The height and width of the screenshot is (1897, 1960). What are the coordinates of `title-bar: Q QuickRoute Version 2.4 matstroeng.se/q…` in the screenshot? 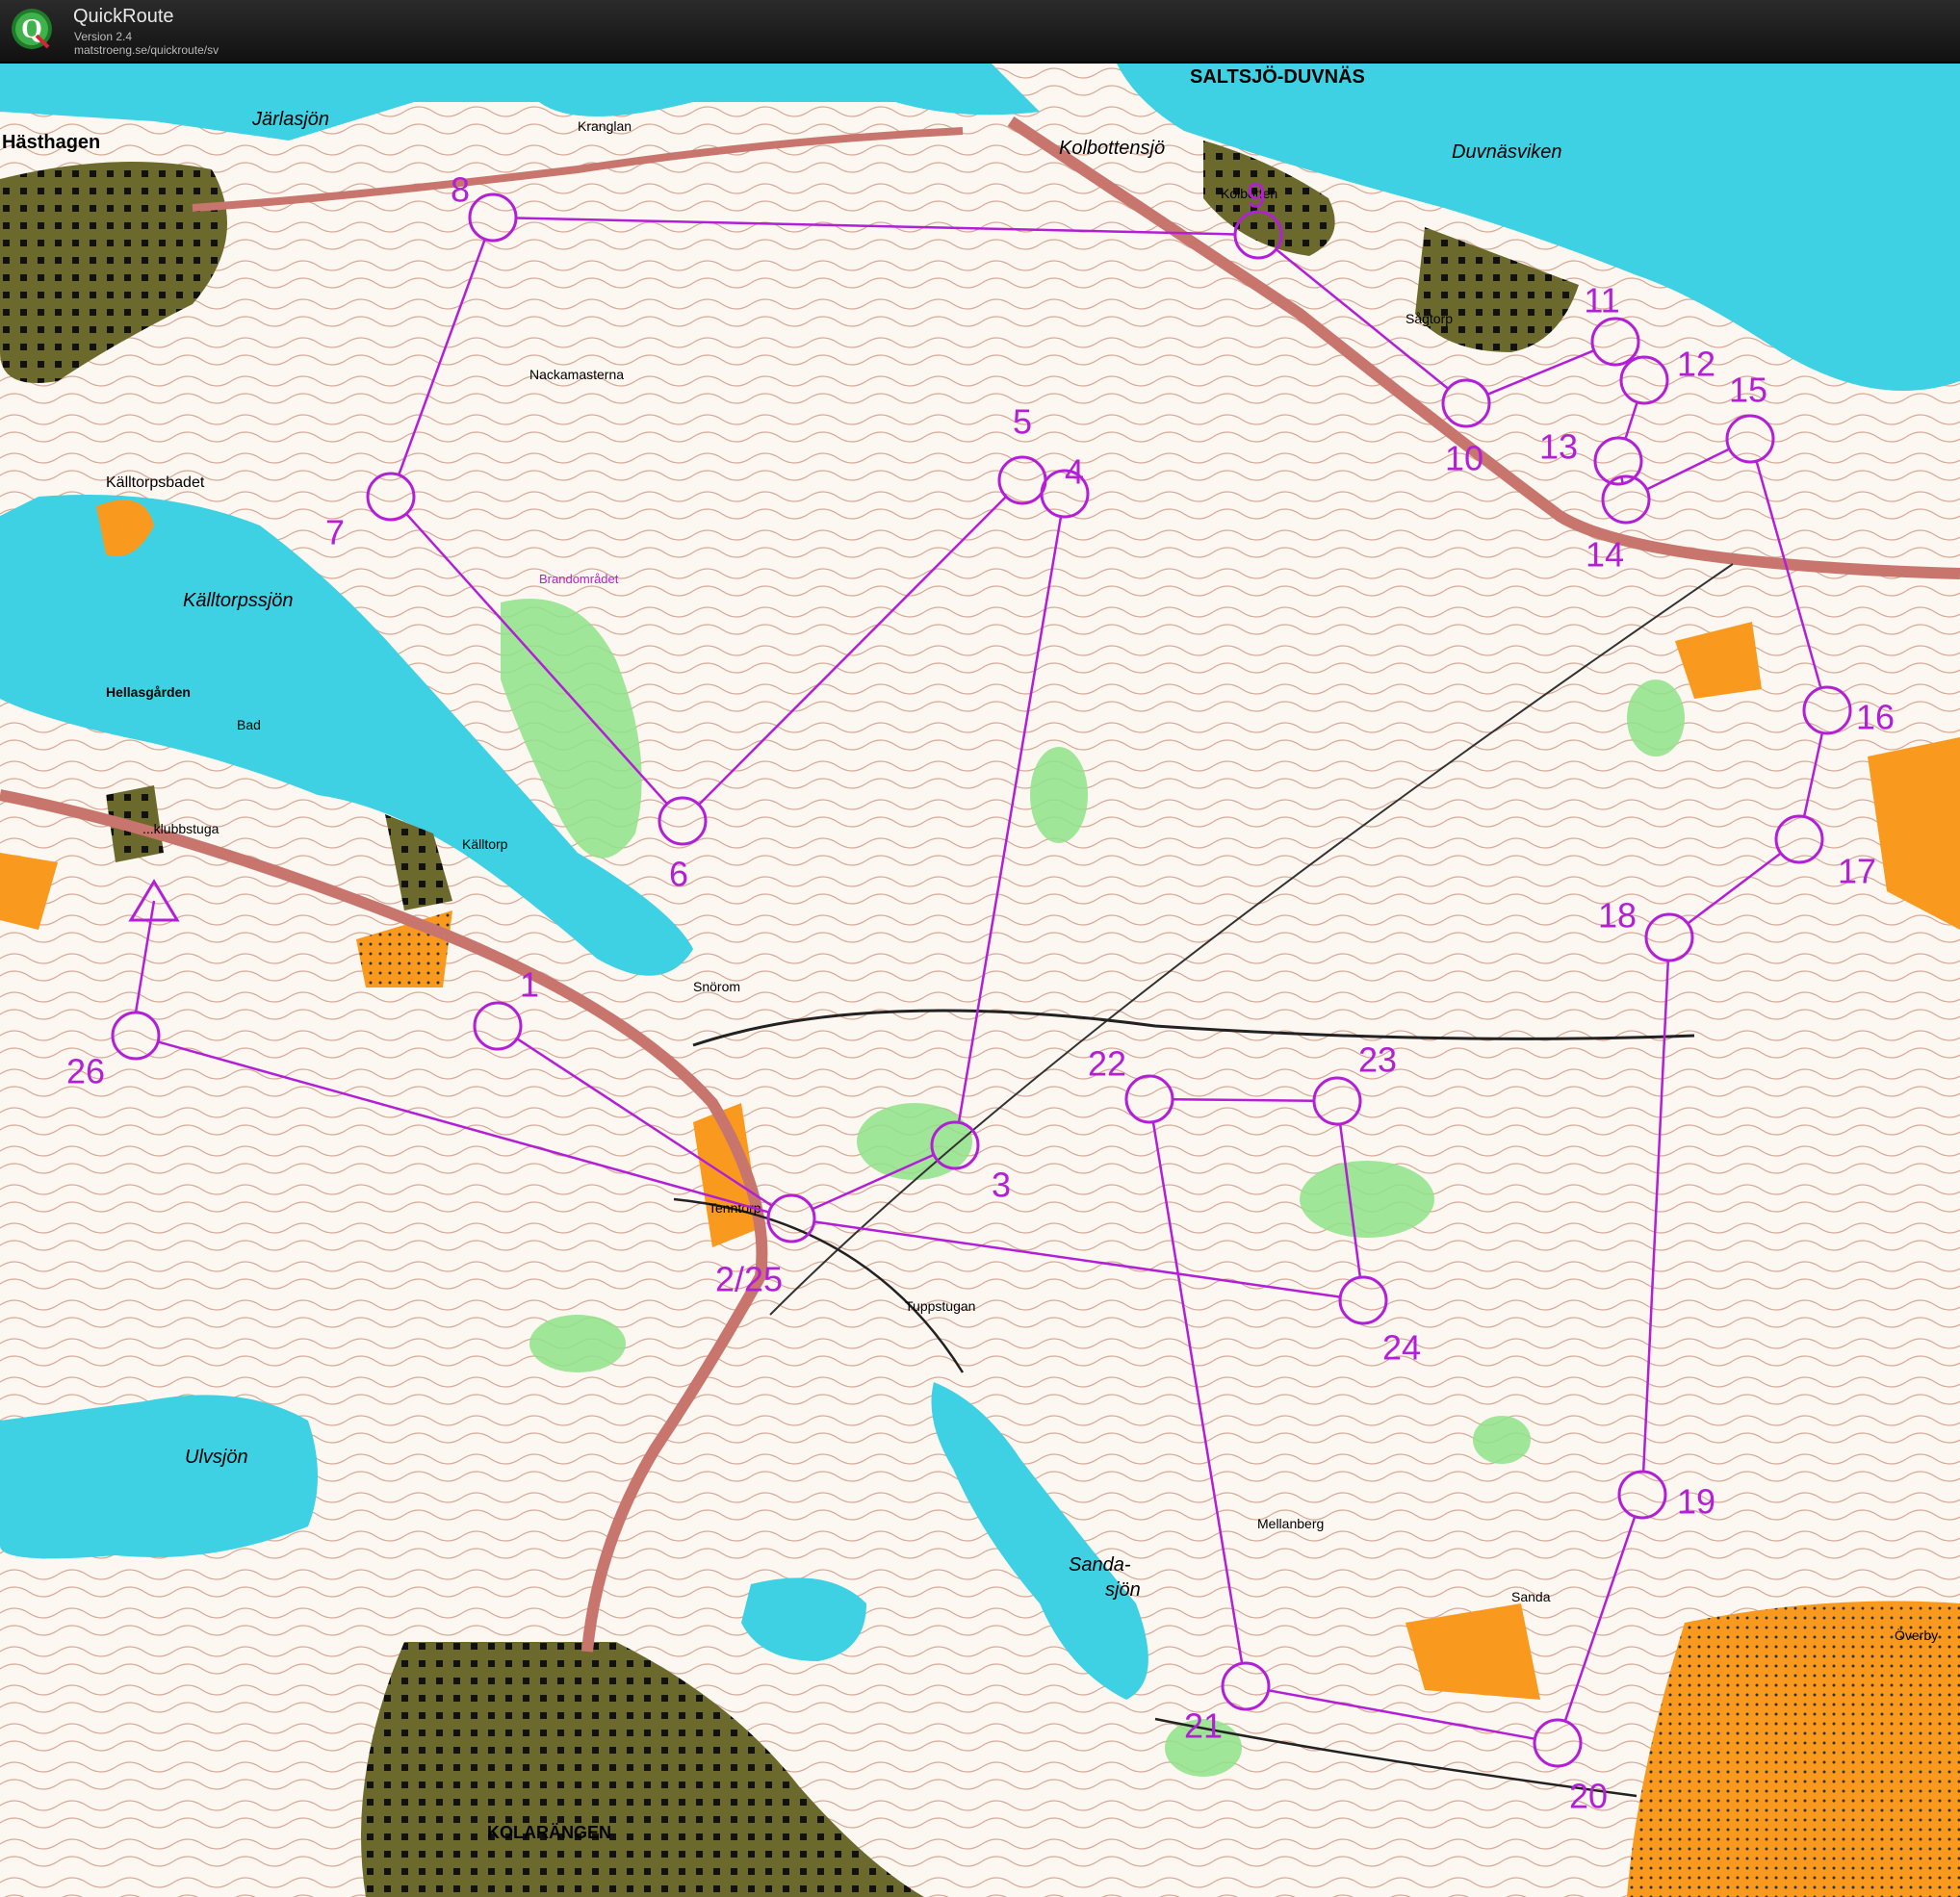 It's located at (980, 31).